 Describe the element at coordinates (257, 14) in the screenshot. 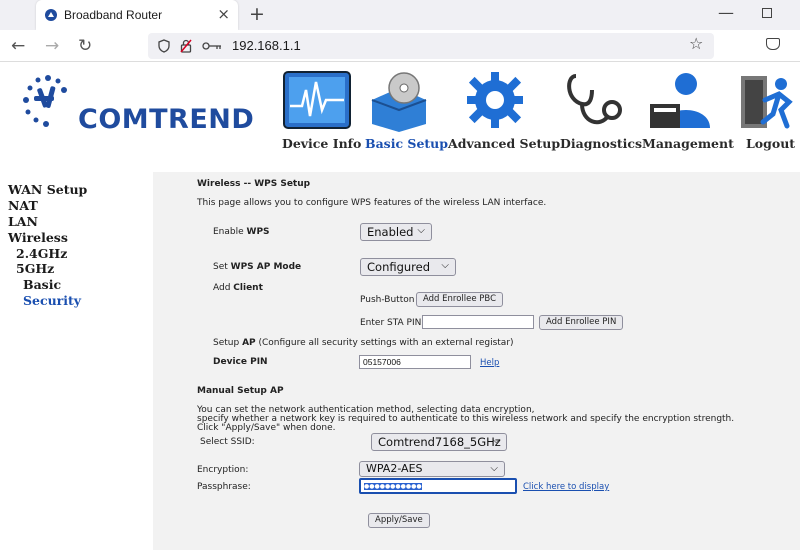

I see `new-tab-icon: +` at that location.